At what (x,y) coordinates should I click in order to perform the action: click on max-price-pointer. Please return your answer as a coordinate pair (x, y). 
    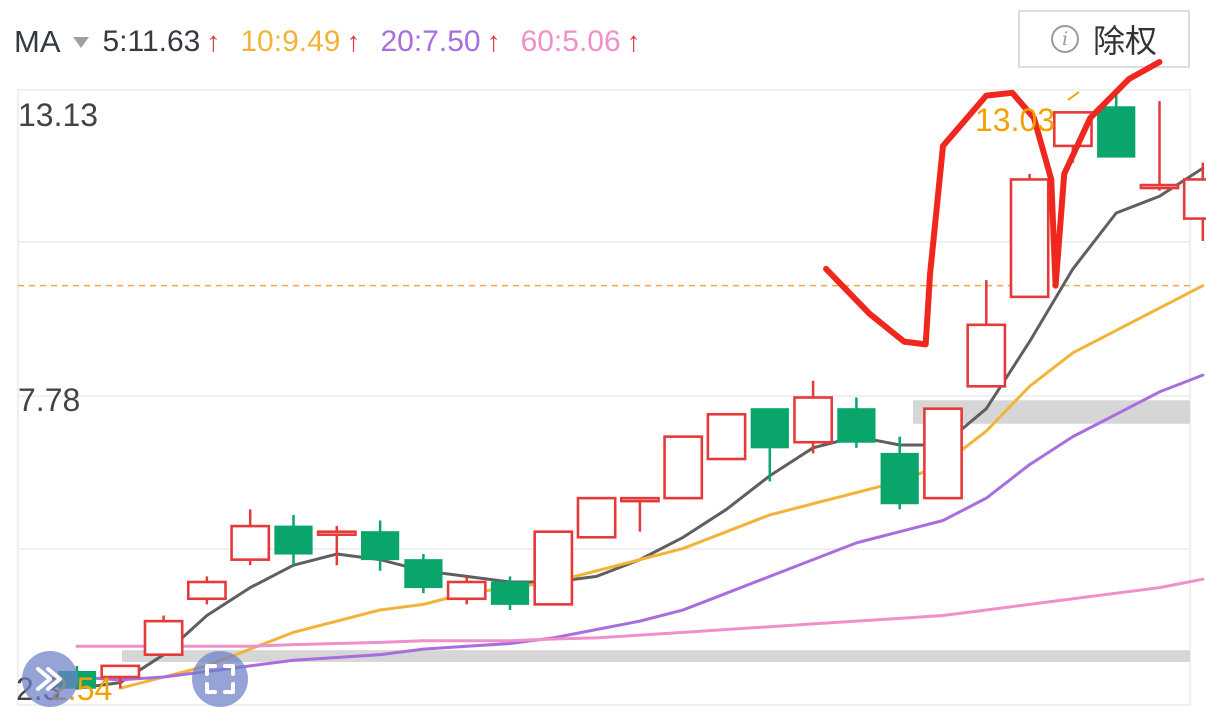
    Looking at the image, I should click on (1073, 96).